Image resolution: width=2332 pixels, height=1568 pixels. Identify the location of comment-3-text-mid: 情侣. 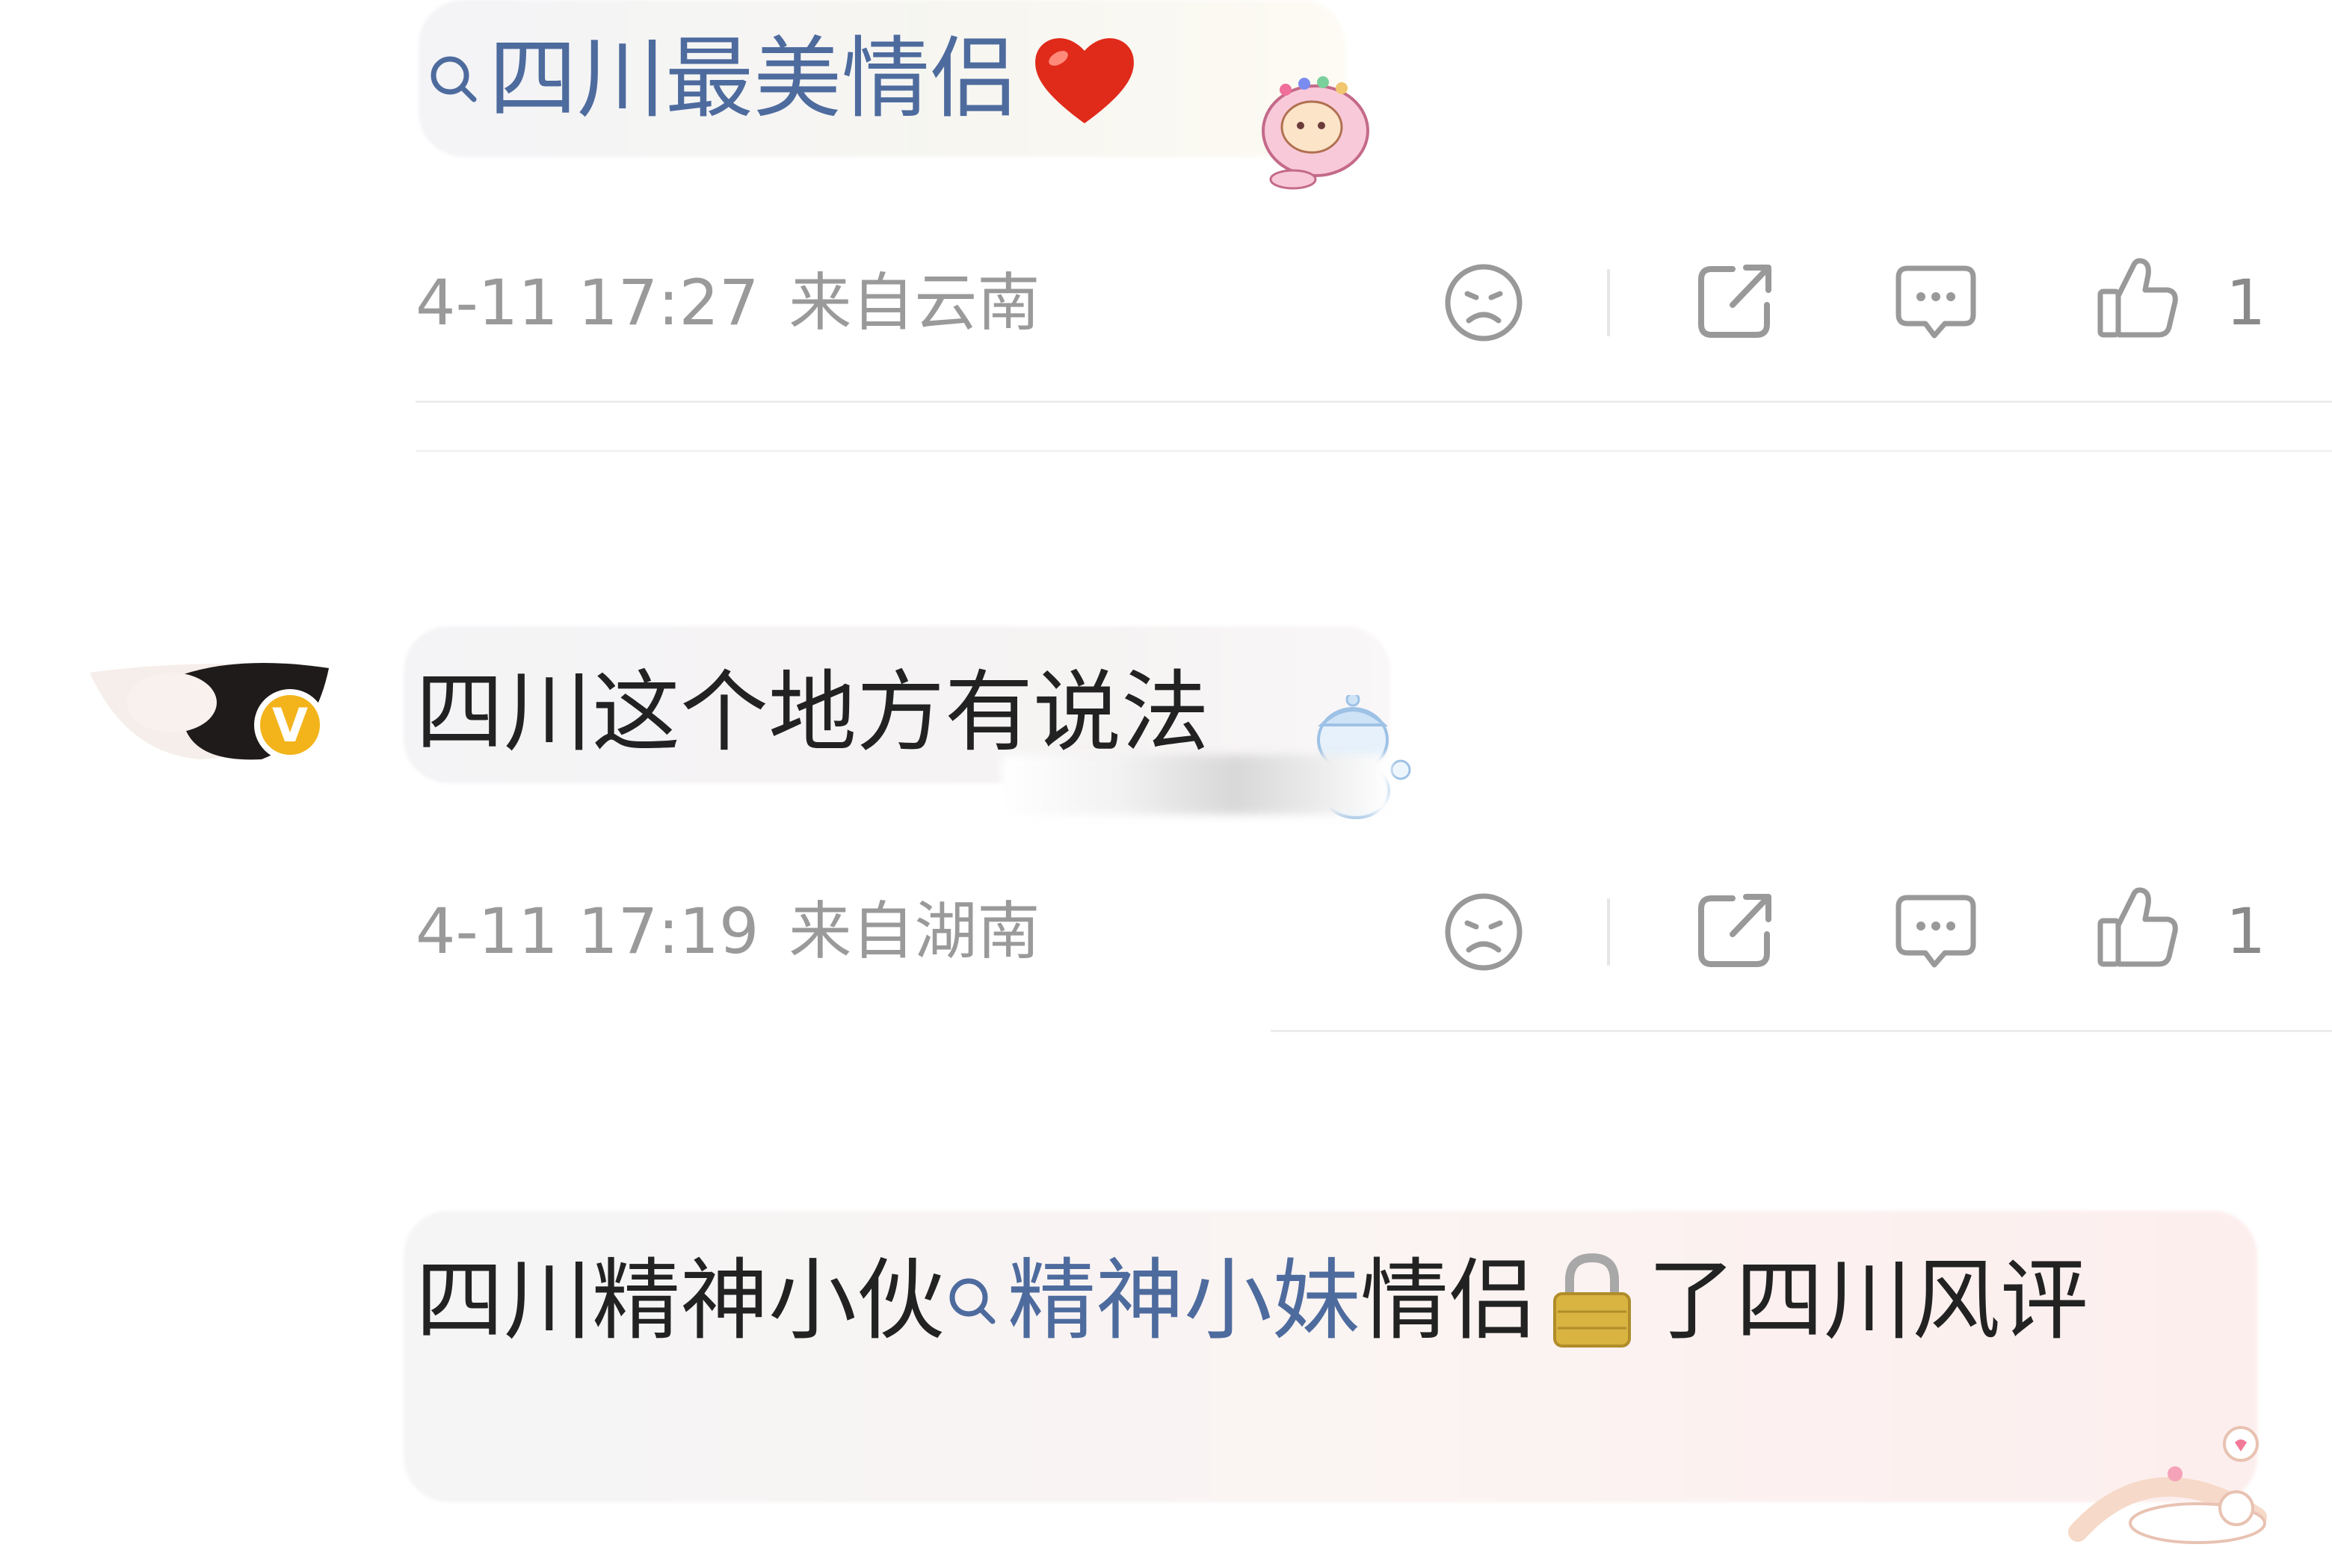
(1448, 1300).